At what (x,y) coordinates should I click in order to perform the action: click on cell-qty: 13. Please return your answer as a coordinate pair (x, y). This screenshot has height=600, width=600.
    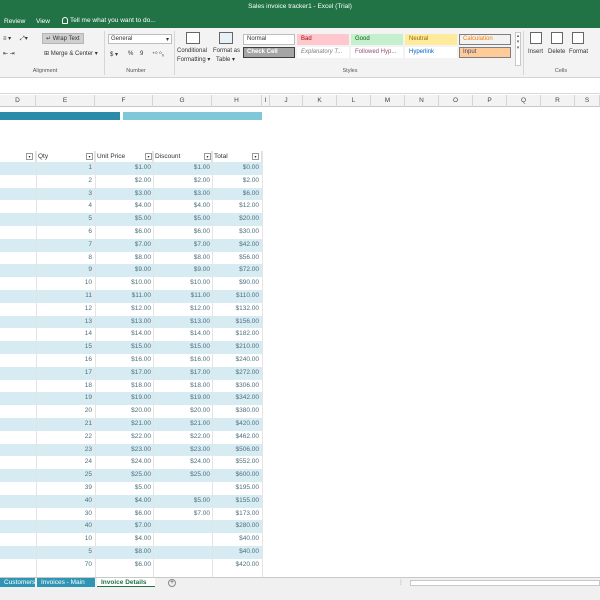
    Looking at the image, I should click on (88, 322).